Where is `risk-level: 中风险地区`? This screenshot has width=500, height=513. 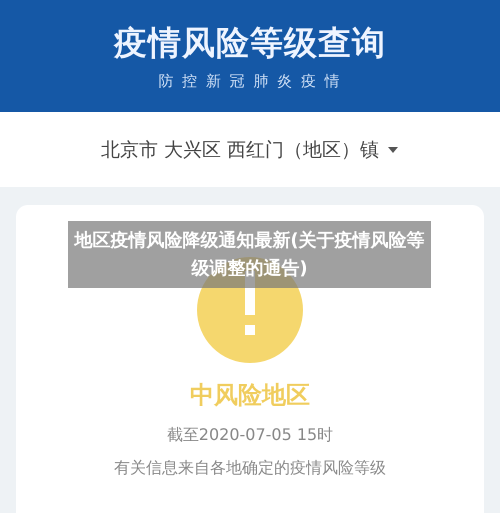
risk-level: 中风险地区 is located at coordinates (250, 395).